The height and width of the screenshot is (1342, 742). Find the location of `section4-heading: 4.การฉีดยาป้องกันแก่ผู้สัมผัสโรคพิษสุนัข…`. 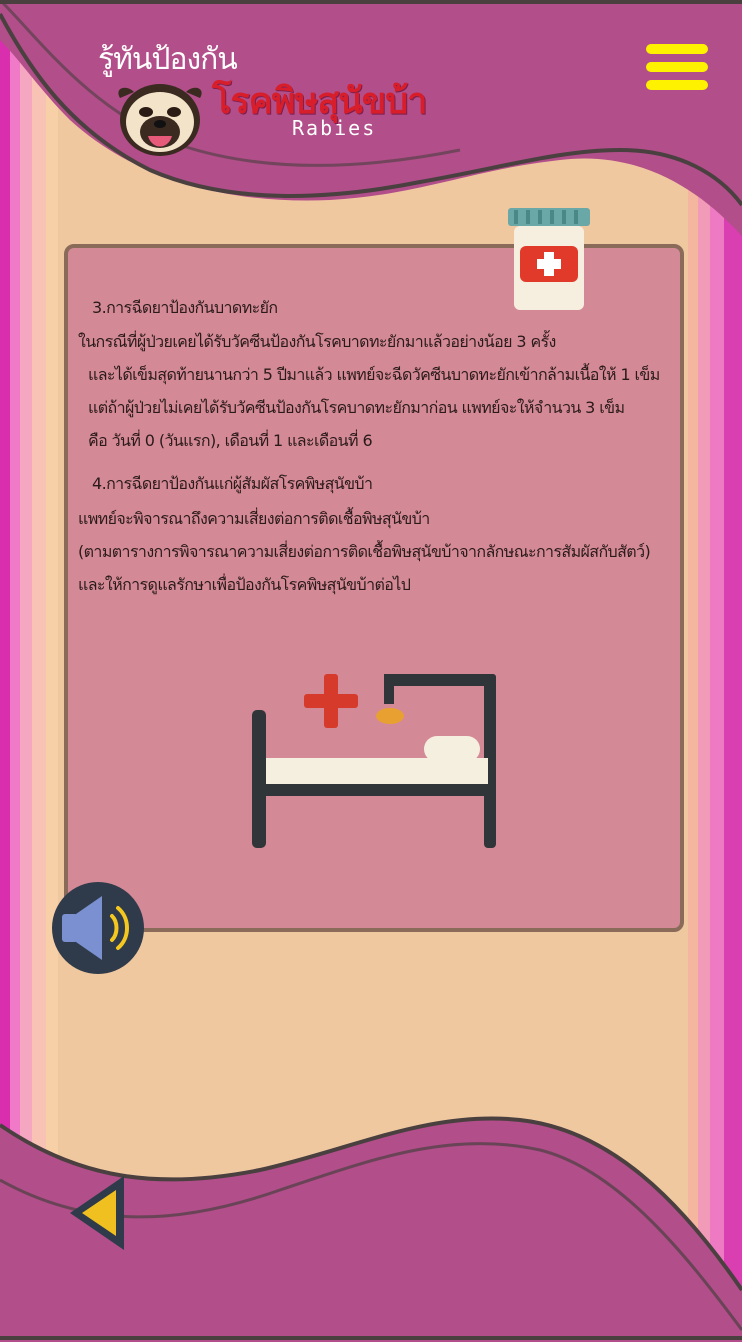

section4-heading: 4.การฉีดยาป้องกันแก่ผู้สัมผัสโรคพิษสุนัข… is located at coordinates (232, 483).